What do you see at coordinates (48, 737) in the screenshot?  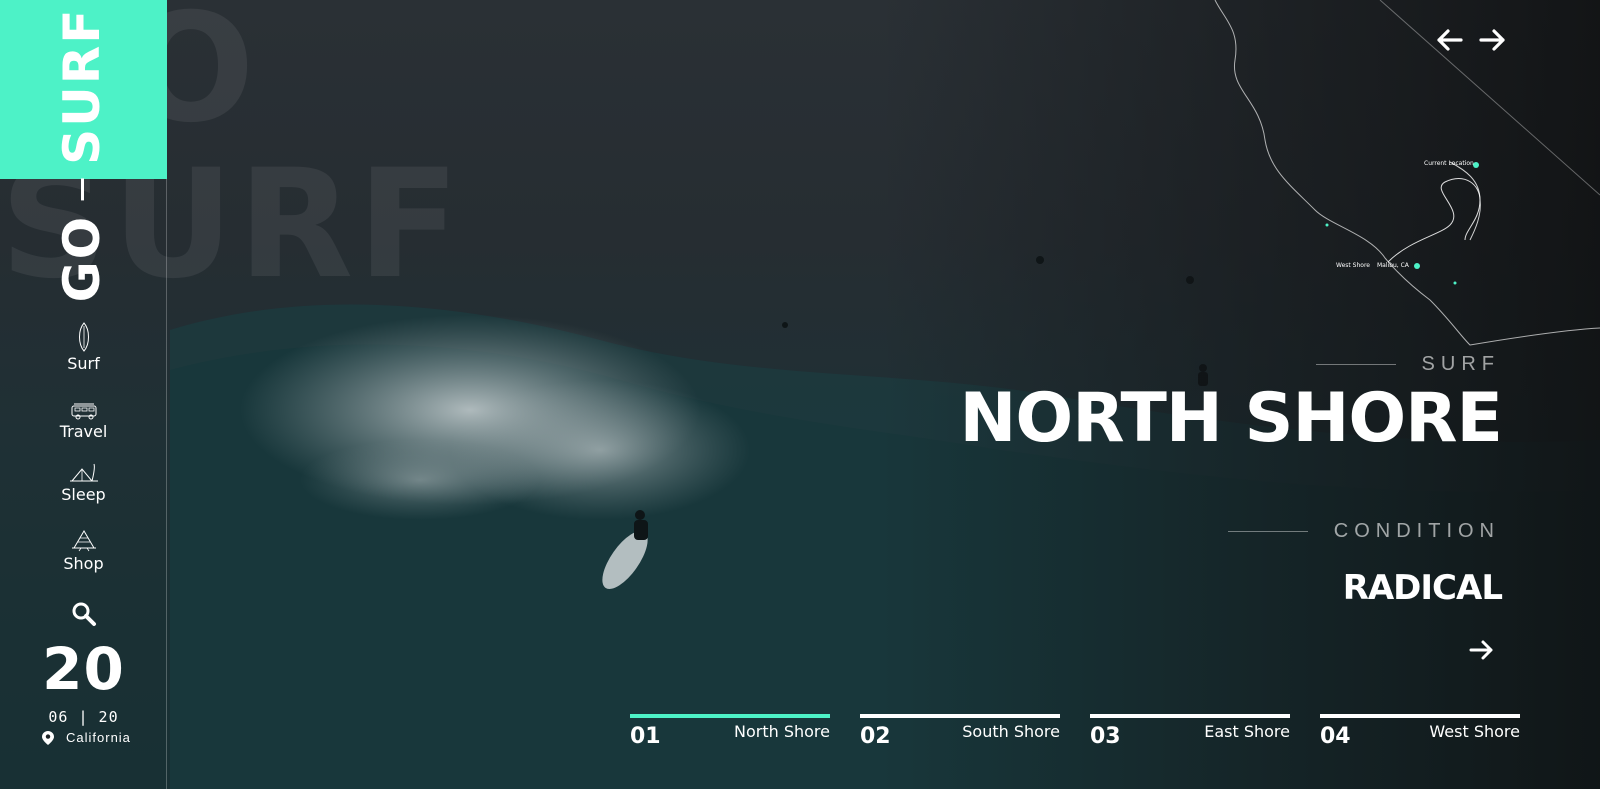 I see `location-pin-icon` at bounding box center [48, 737].